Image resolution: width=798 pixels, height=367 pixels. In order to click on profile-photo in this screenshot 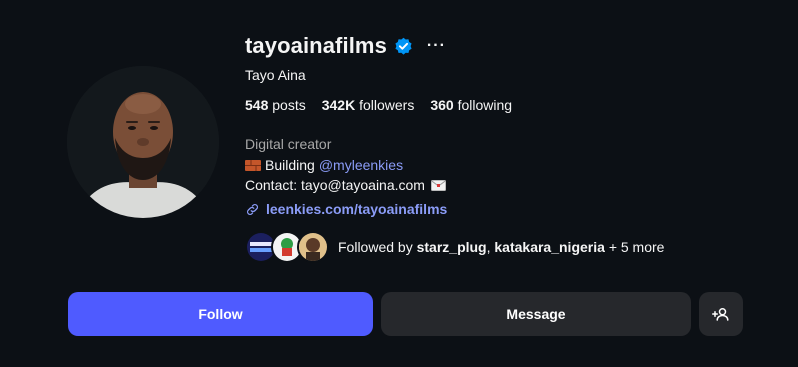, I will do `click(143, 142)`.